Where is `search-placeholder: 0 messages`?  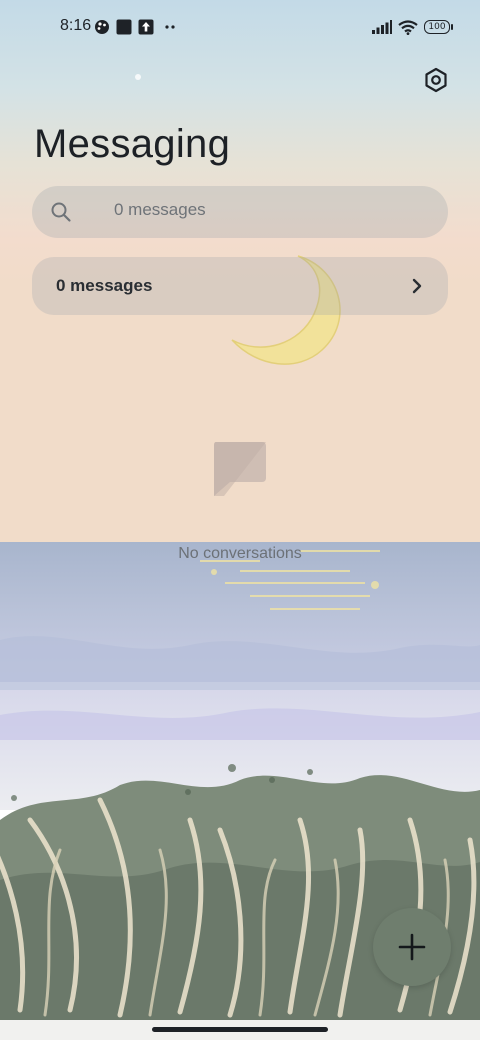 search-placeholder: 0 messages is located at coordinates (160, 209).